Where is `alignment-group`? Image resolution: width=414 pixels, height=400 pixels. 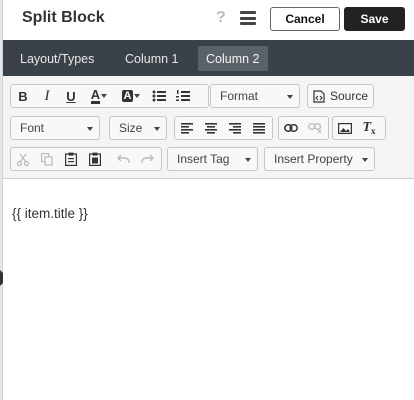
alignment-group is located at coordinates (223, 128).